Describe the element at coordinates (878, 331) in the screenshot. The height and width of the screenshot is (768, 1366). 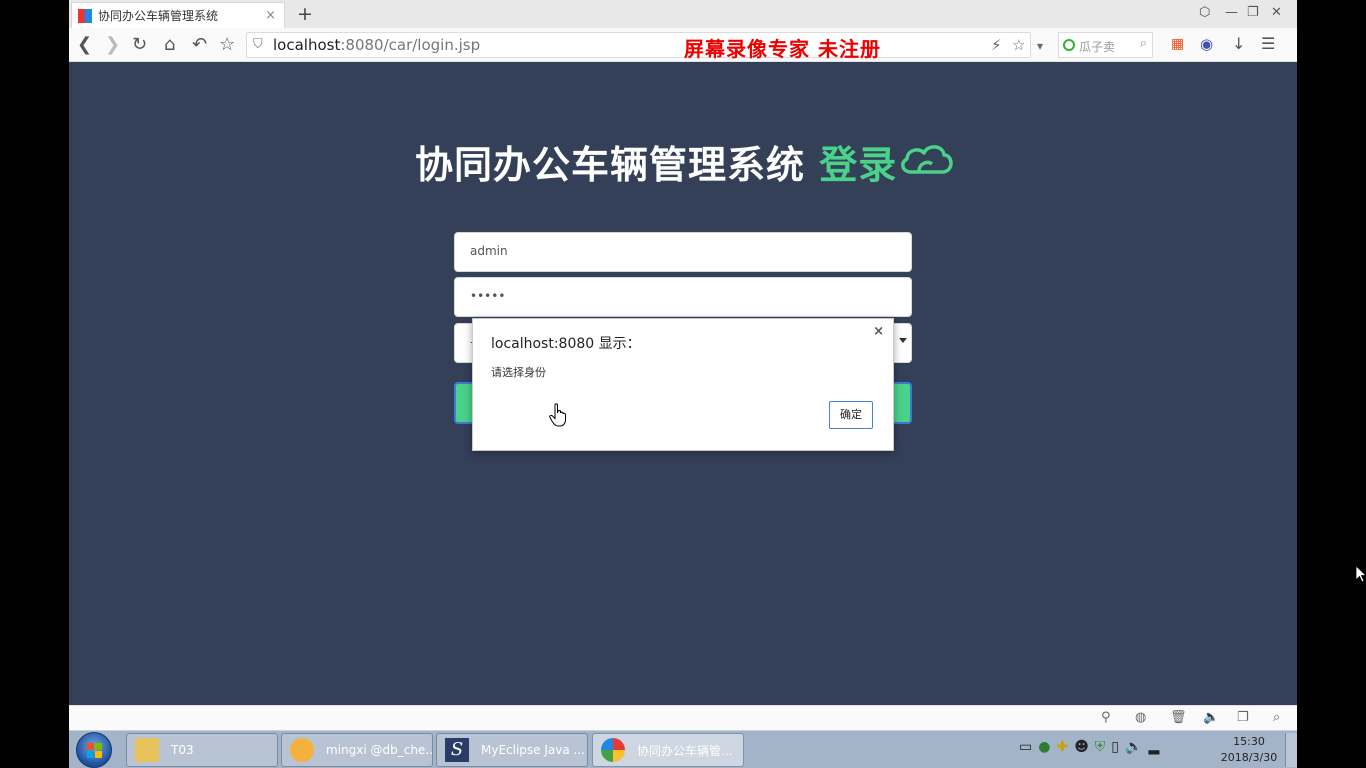
I see `close-icon: ×` at that location.